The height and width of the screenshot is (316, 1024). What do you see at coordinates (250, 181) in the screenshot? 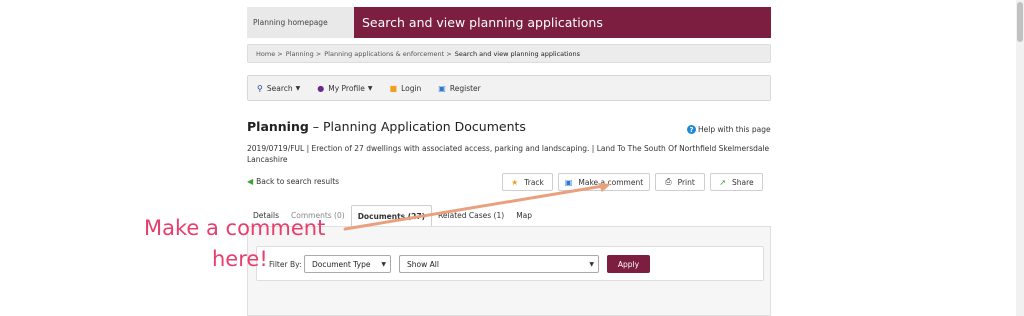
I see `back-arrow-icon: ◀` at bounding box center [250, 181].